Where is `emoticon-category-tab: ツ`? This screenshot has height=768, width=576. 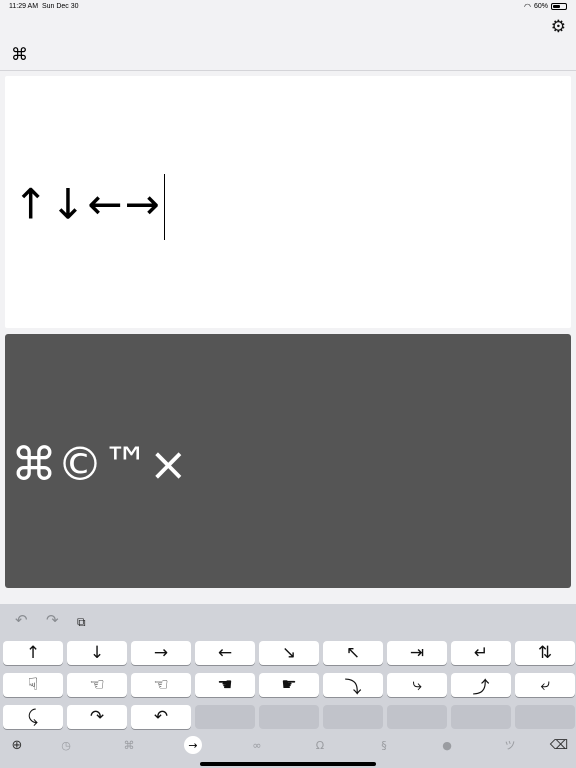 emoticon-category-tab: ツ is located at coordinates (510, 745).